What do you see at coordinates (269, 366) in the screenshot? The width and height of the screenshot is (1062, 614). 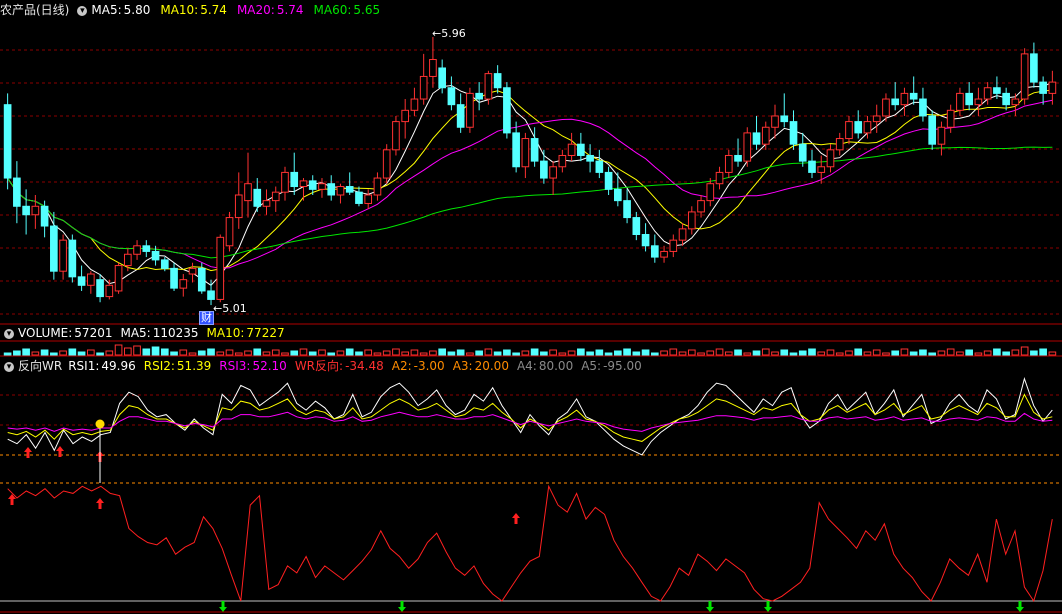 I see `rsi3-value: 52.10` at bounding box center [269, 366].